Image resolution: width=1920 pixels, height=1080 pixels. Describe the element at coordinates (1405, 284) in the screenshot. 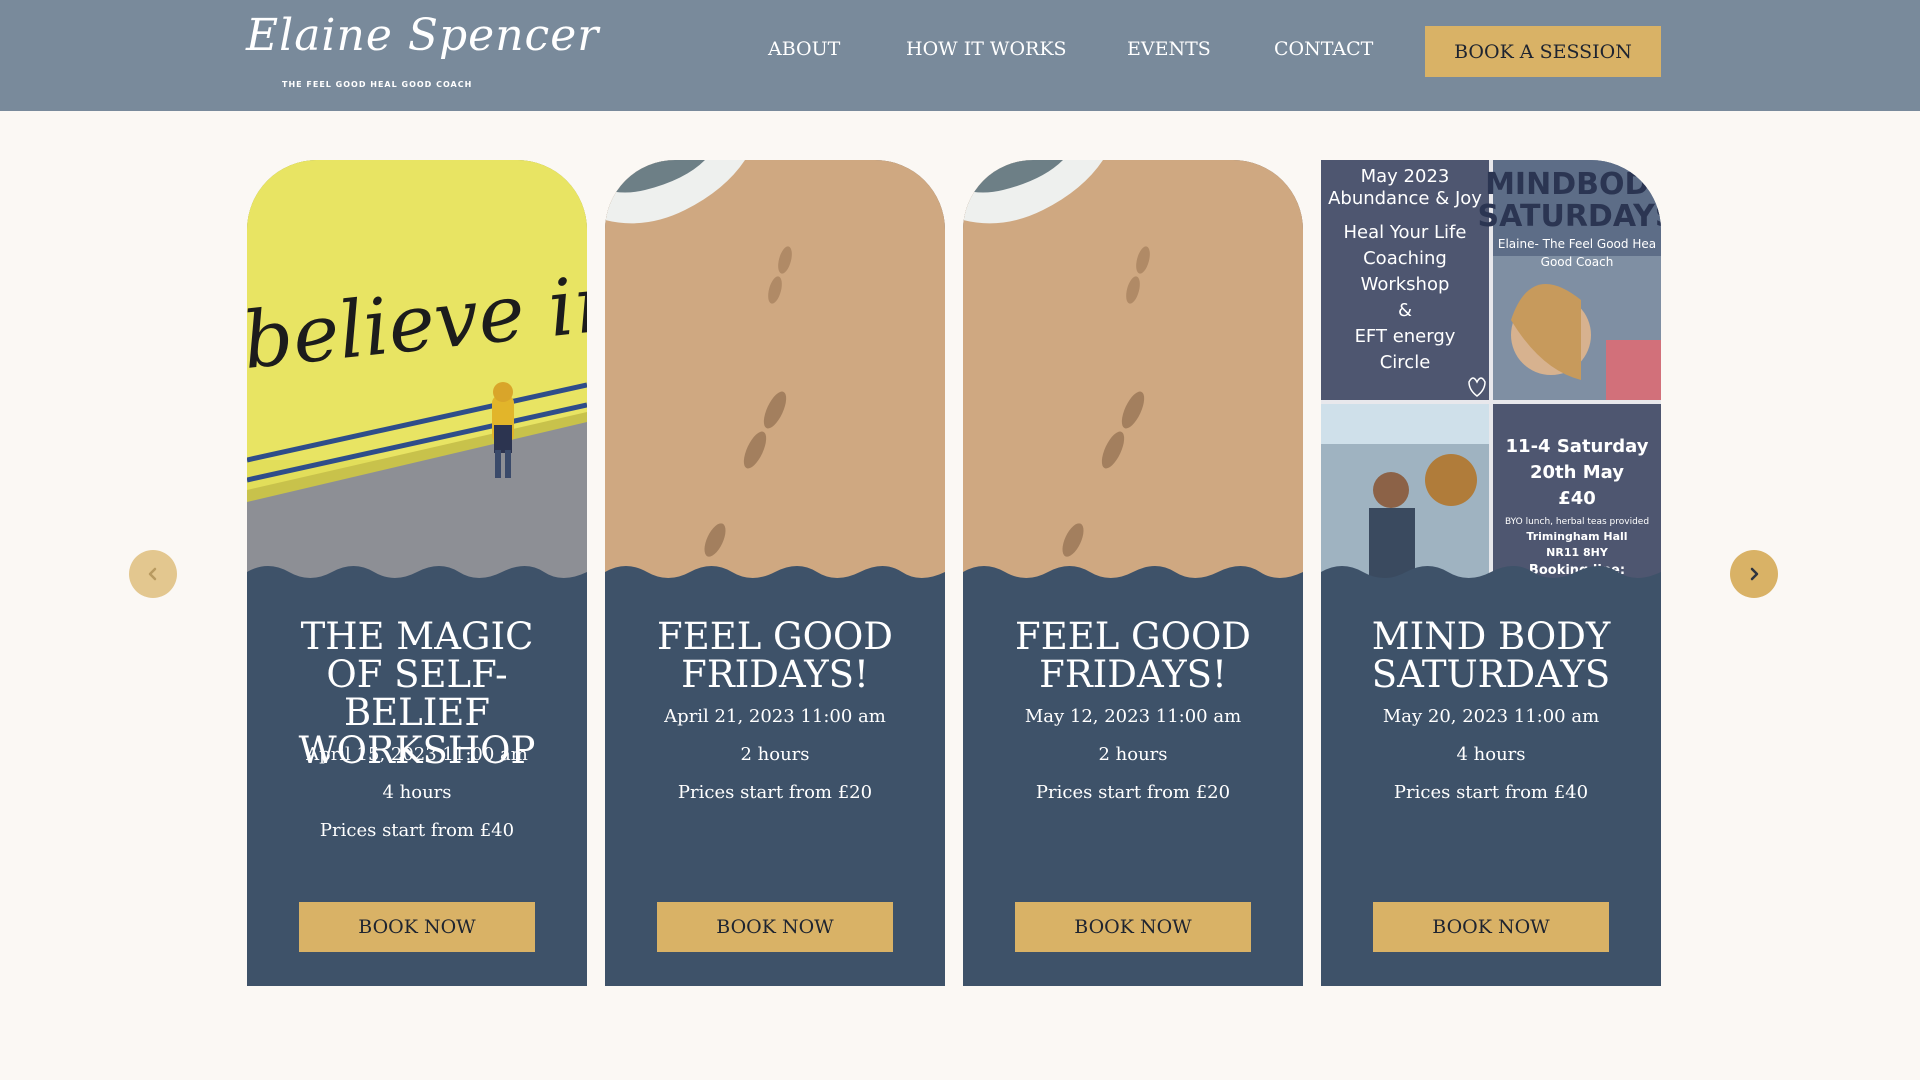

I see `poster-line: Workshop` at that location.